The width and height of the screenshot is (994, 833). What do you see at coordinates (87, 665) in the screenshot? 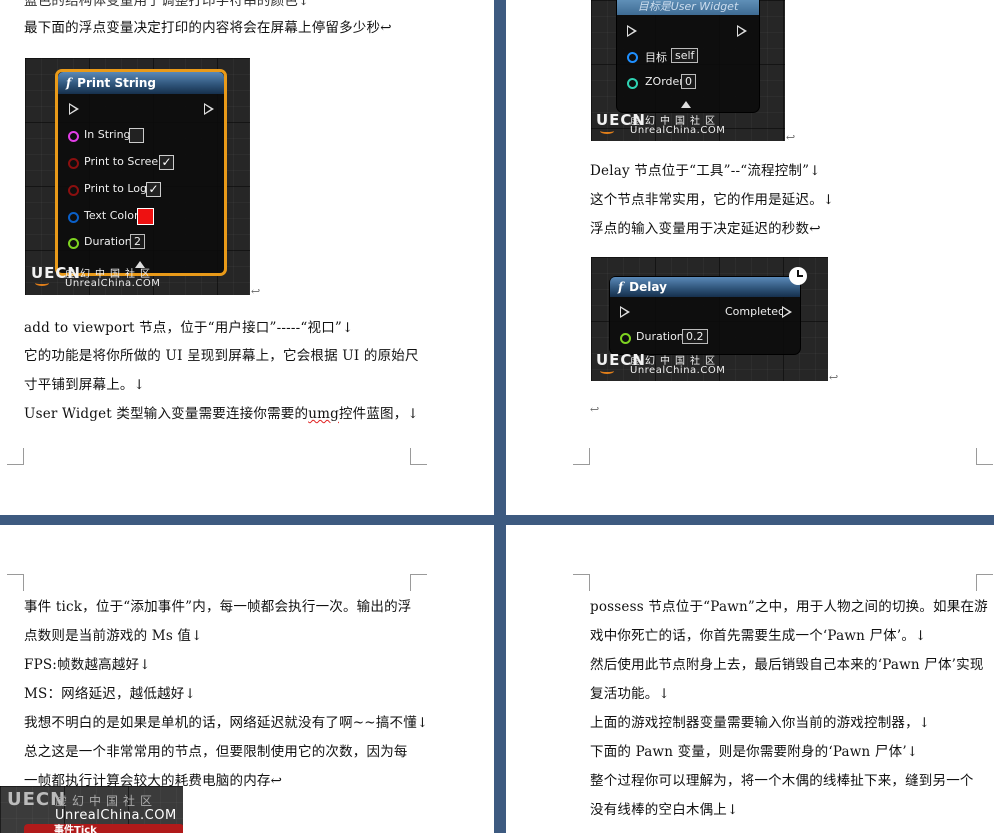
I see `text-line: FPS:帧数越高越好↓` at bounding box center [87, 665].